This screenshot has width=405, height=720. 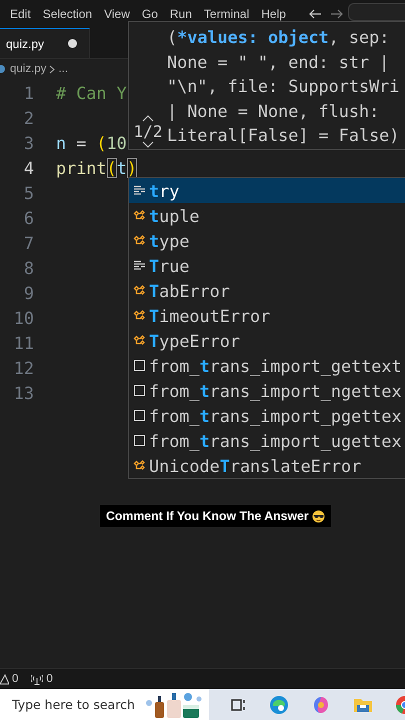 What do you see at coordinates (117, 14) in the screenshot?
I see `menu-item: View` at bounding box center [117, 14].